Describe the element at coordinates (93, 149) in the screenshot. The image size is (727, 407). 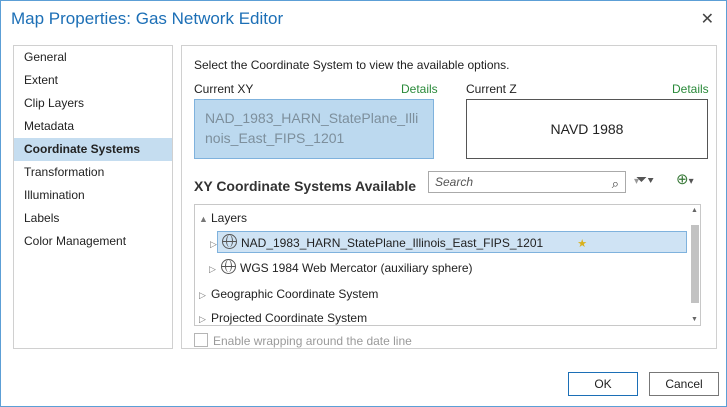
I see `sidebar-item-coordinate-systems: Coordinate Systems` at that location.